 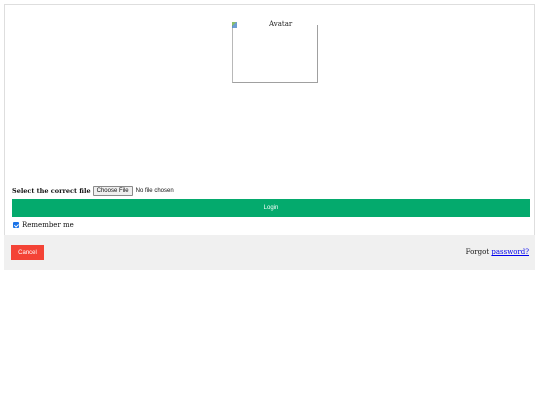 I want to click on choose-file-button: Choose File, so click(x=112, y=191).